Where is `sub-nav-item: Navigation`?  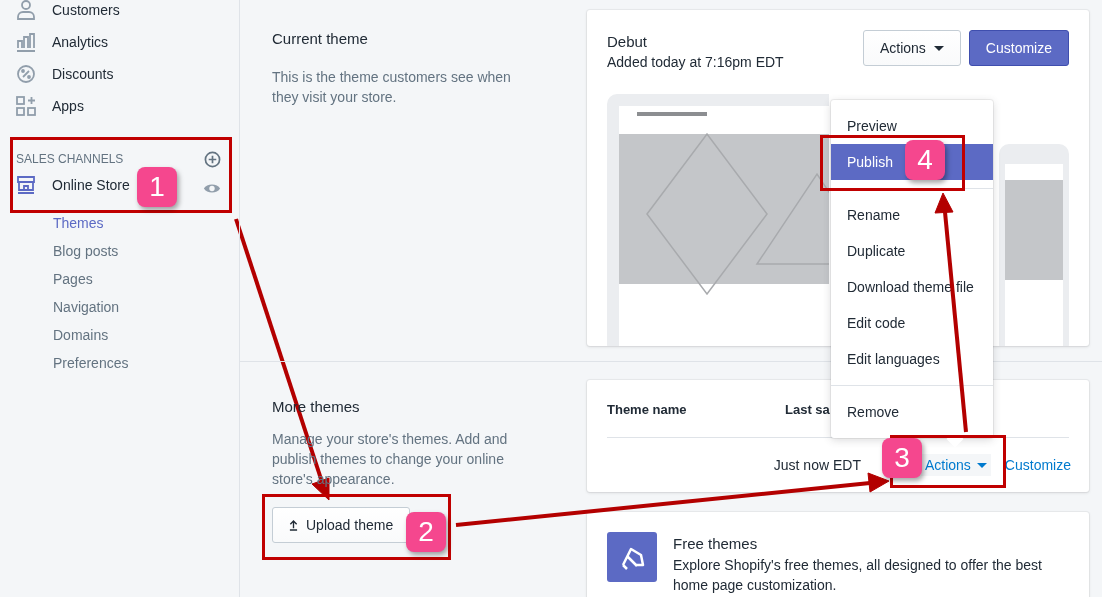
sub-nav-item: Navigation is located at coordinates (127, 307).